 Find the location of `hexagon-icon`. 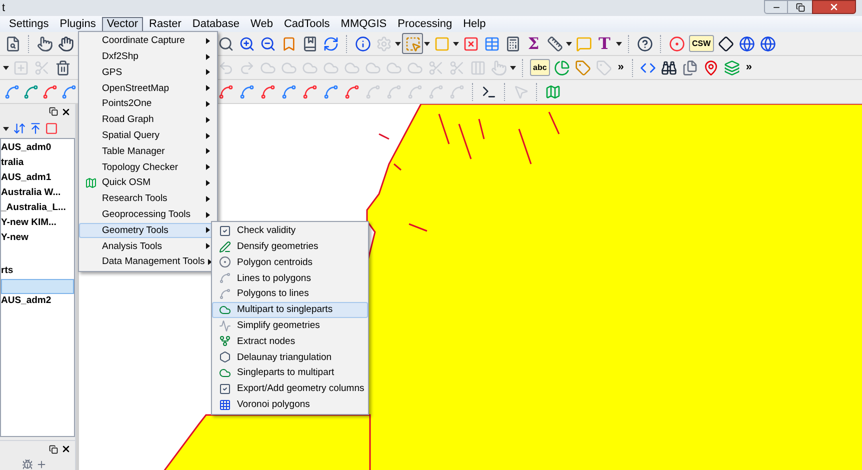

hexagon-icon is located at coordinates (225, 357).